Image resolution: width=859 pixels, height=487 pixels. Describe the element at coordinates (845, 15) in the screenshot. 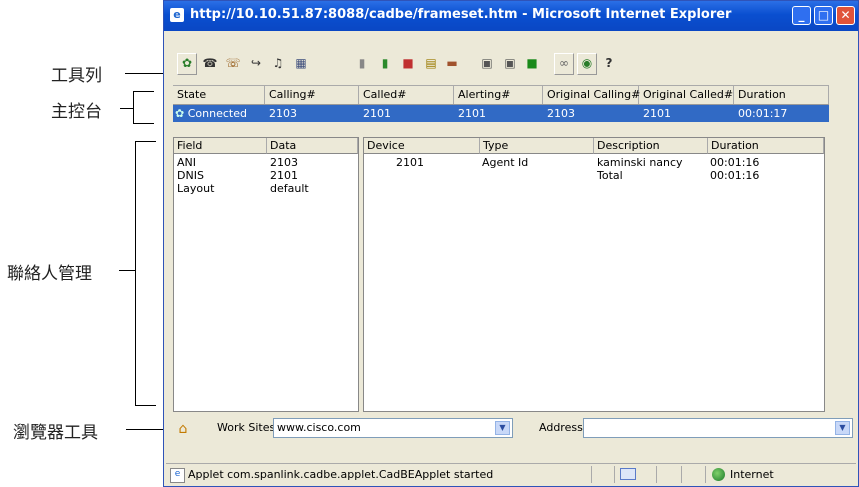

I see `close-button: ✕` at that location.